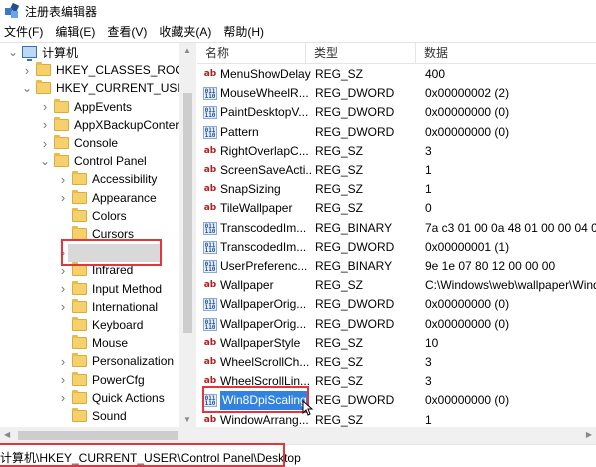 The width and height of the screenshot is (596, 467). I want to click on tree-vertical-scrollbar: ▲ ▼, so click(187, 235).